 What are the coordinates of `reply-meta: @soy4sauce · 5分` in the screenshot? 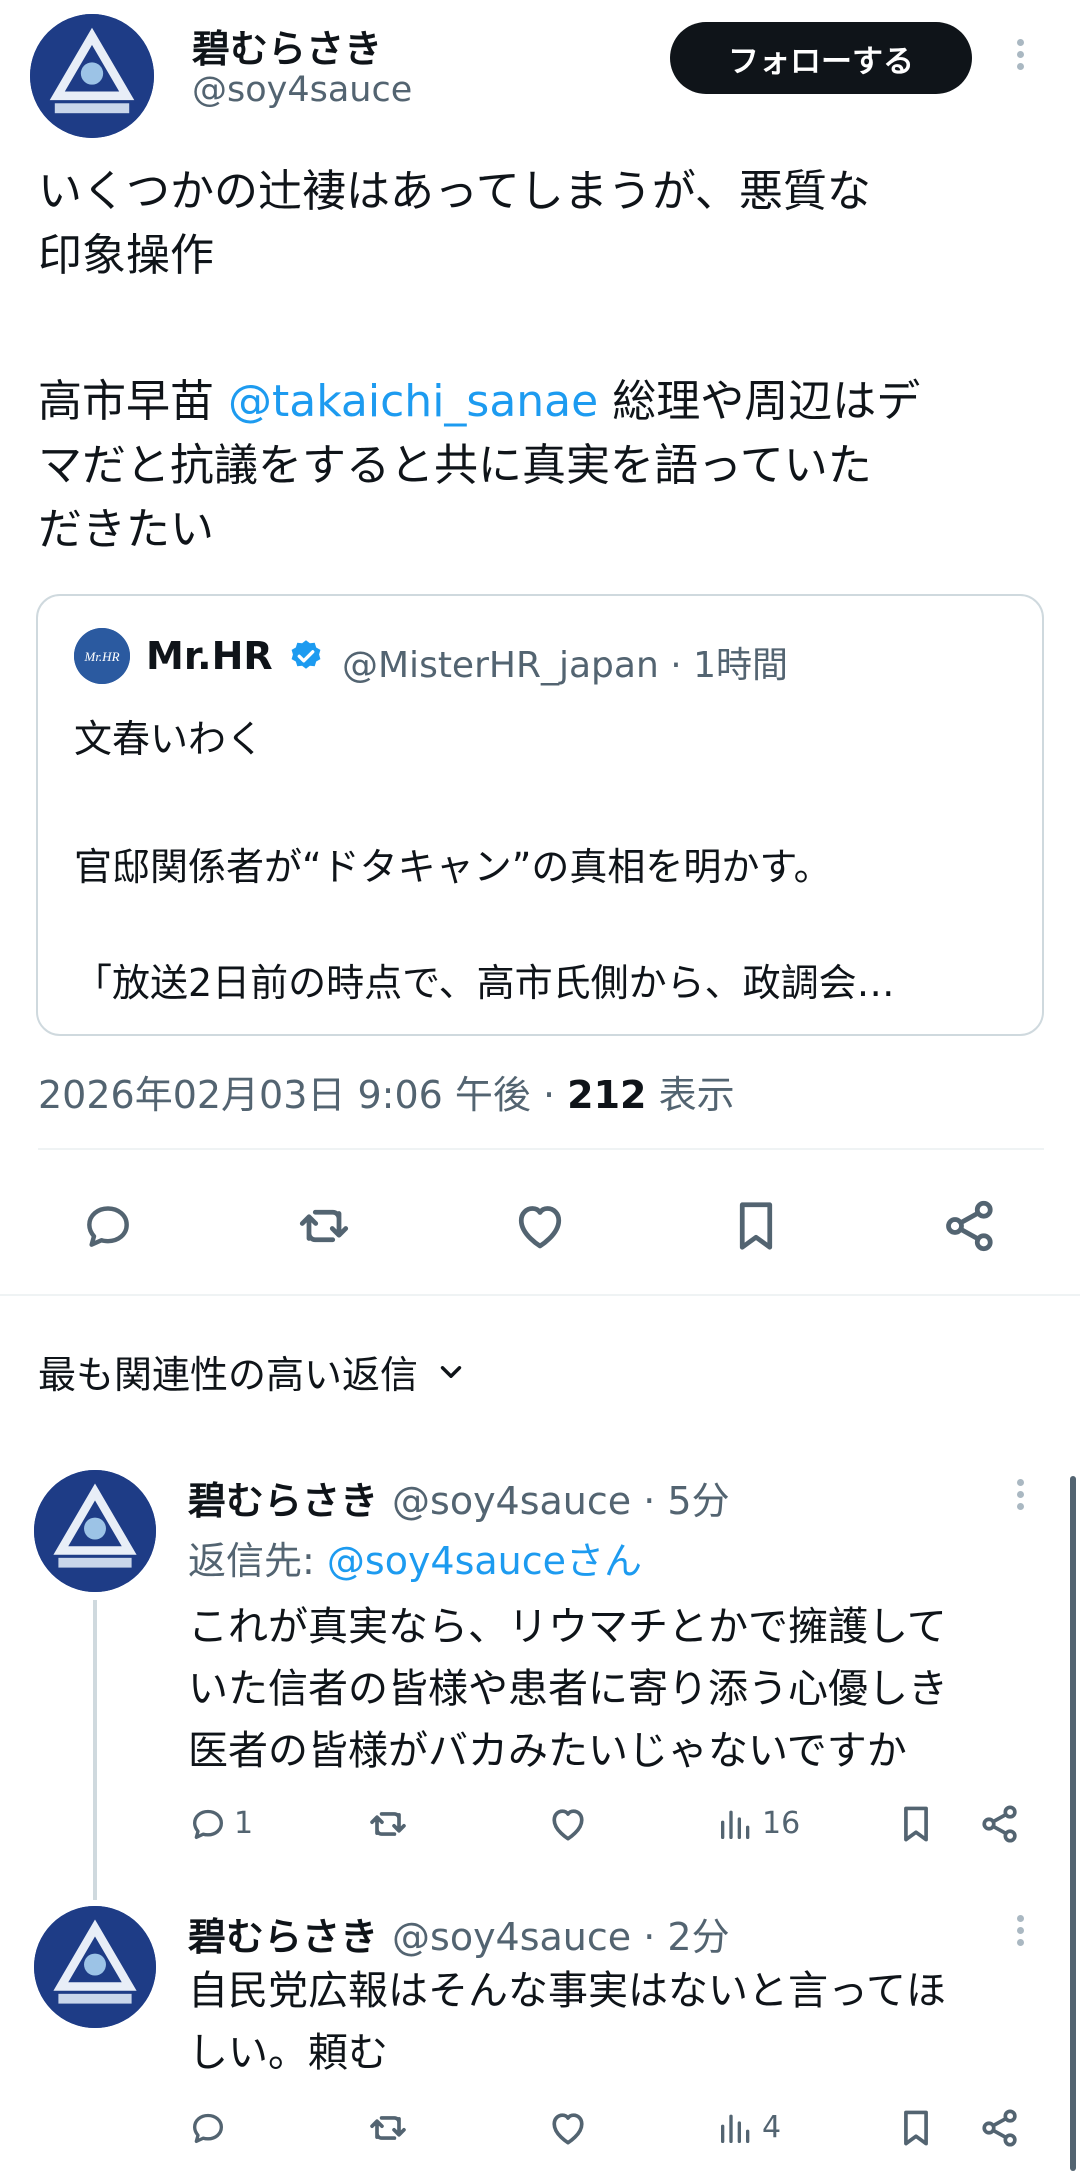 It's located at (561, 1501).